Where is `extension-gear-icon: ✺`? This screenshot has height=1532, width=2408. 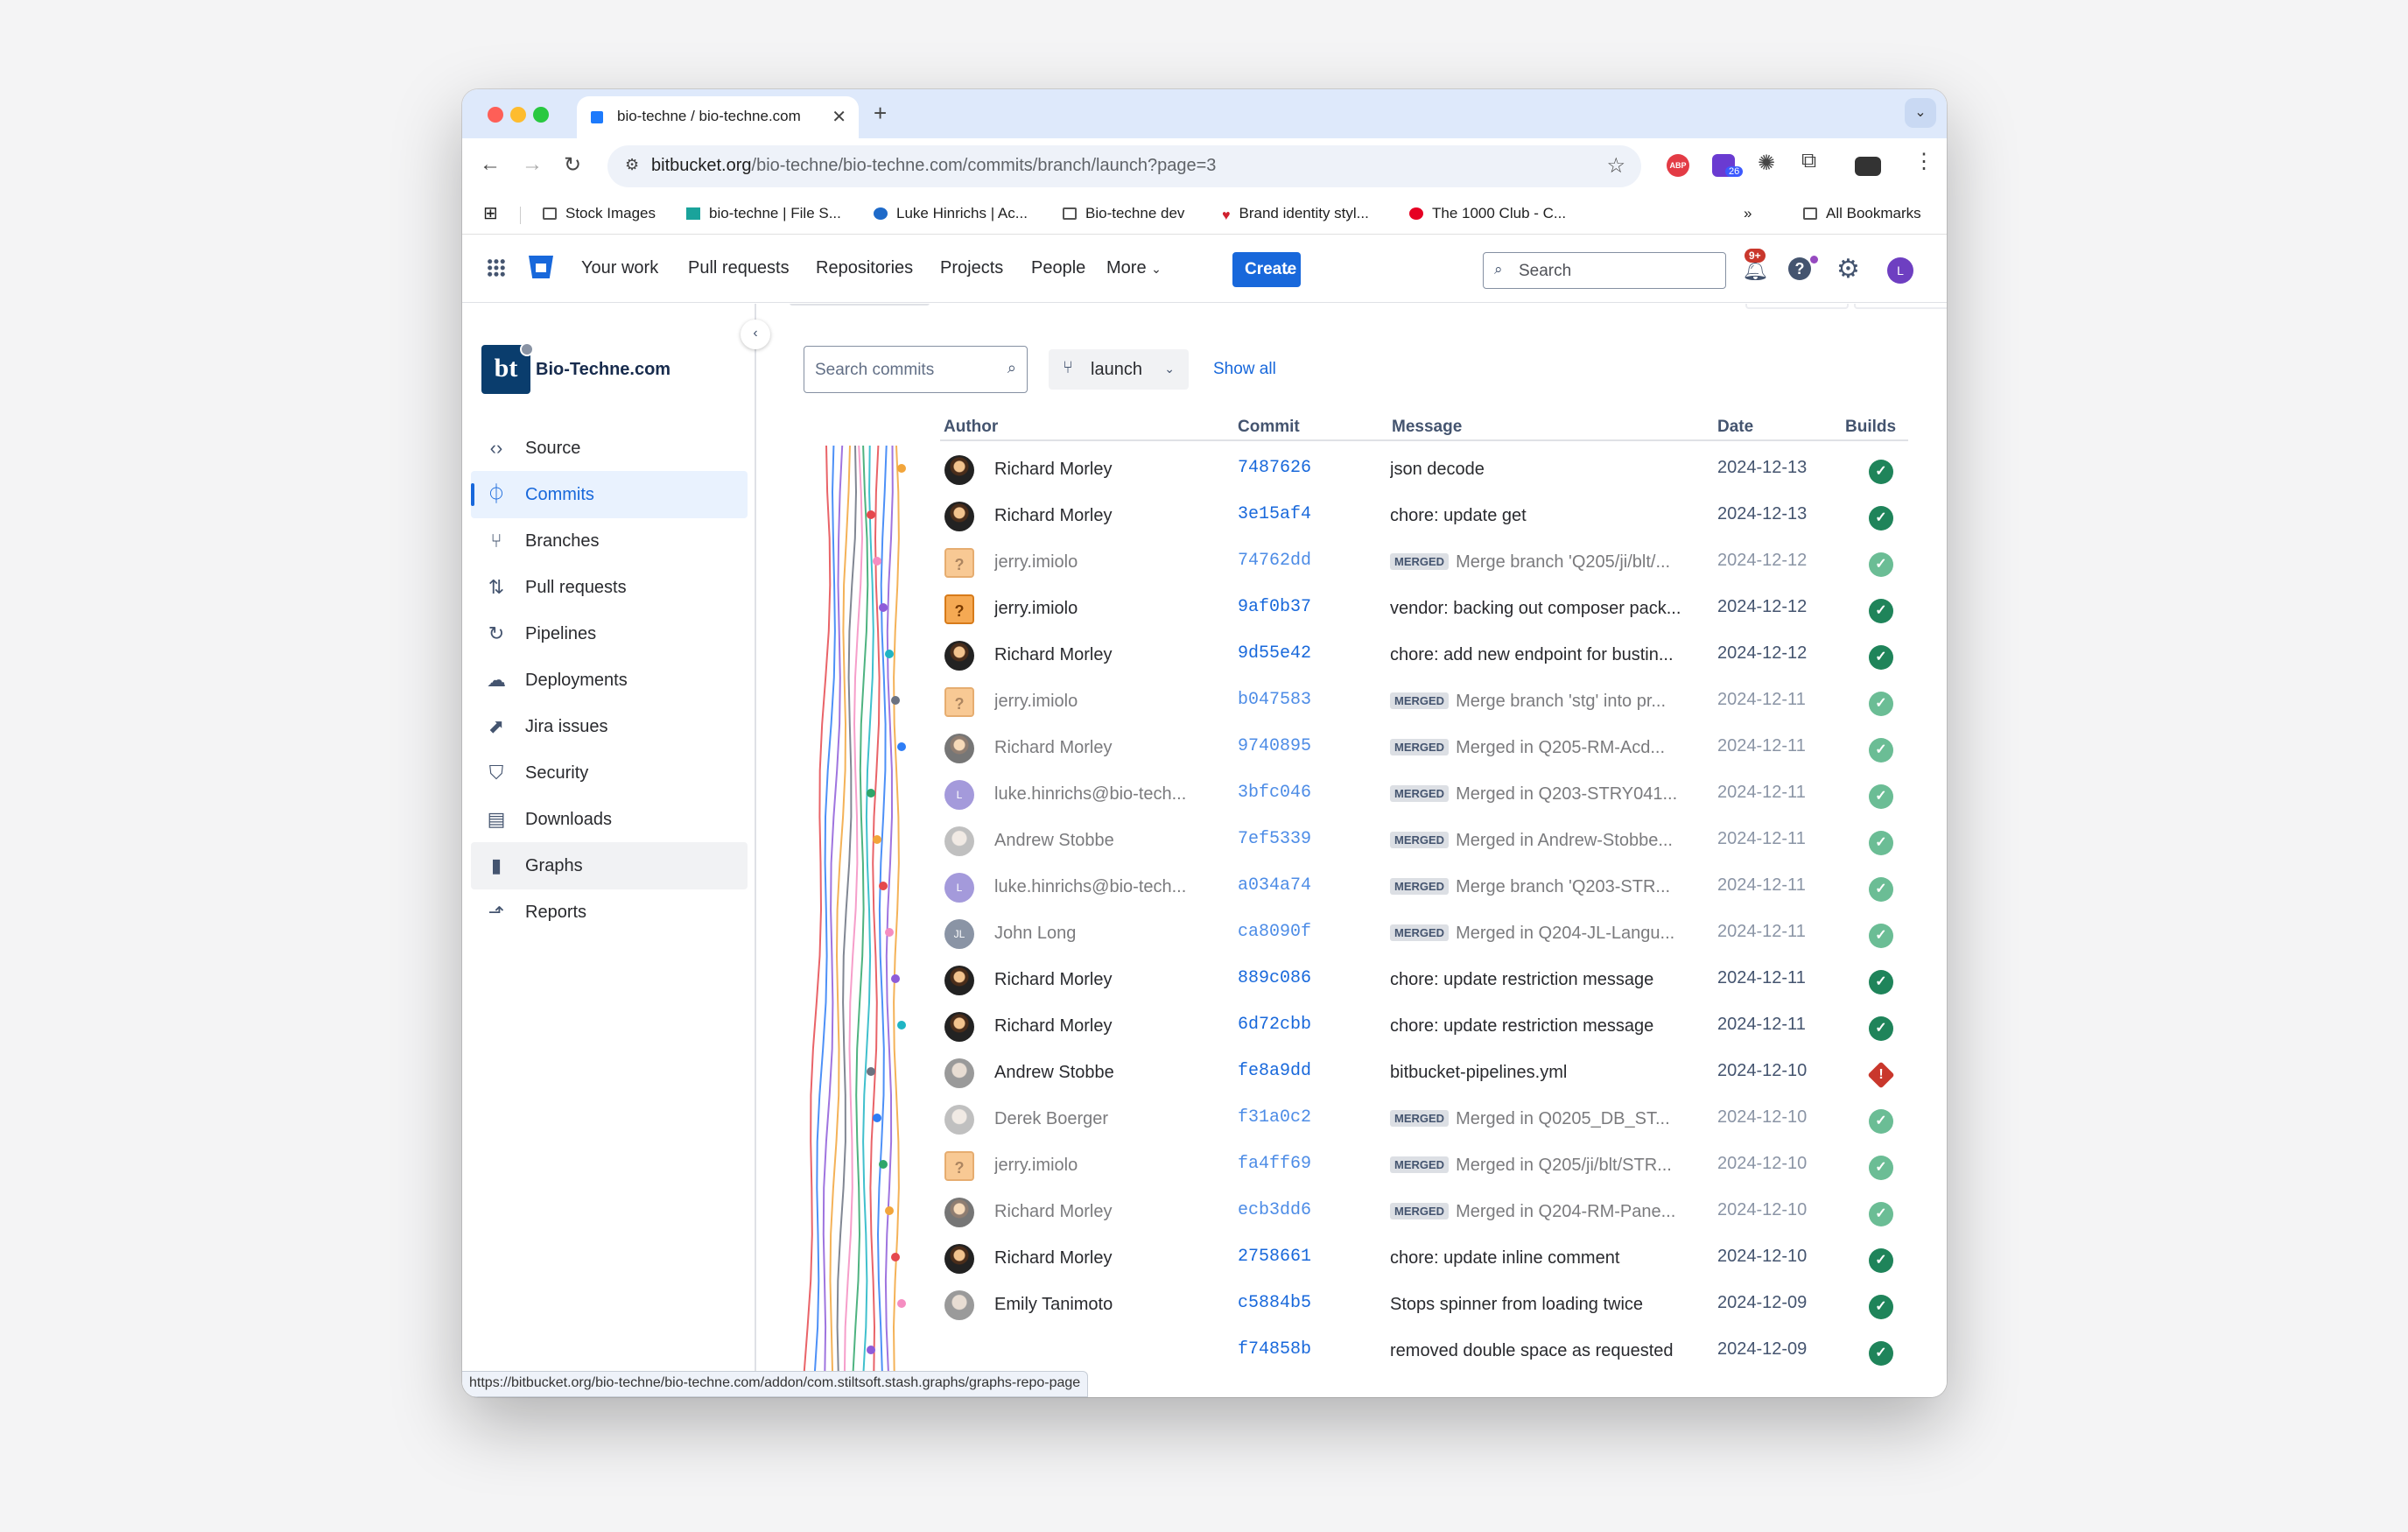
extension-gear-icon: ✺ is located at coordinates (1769, 163).